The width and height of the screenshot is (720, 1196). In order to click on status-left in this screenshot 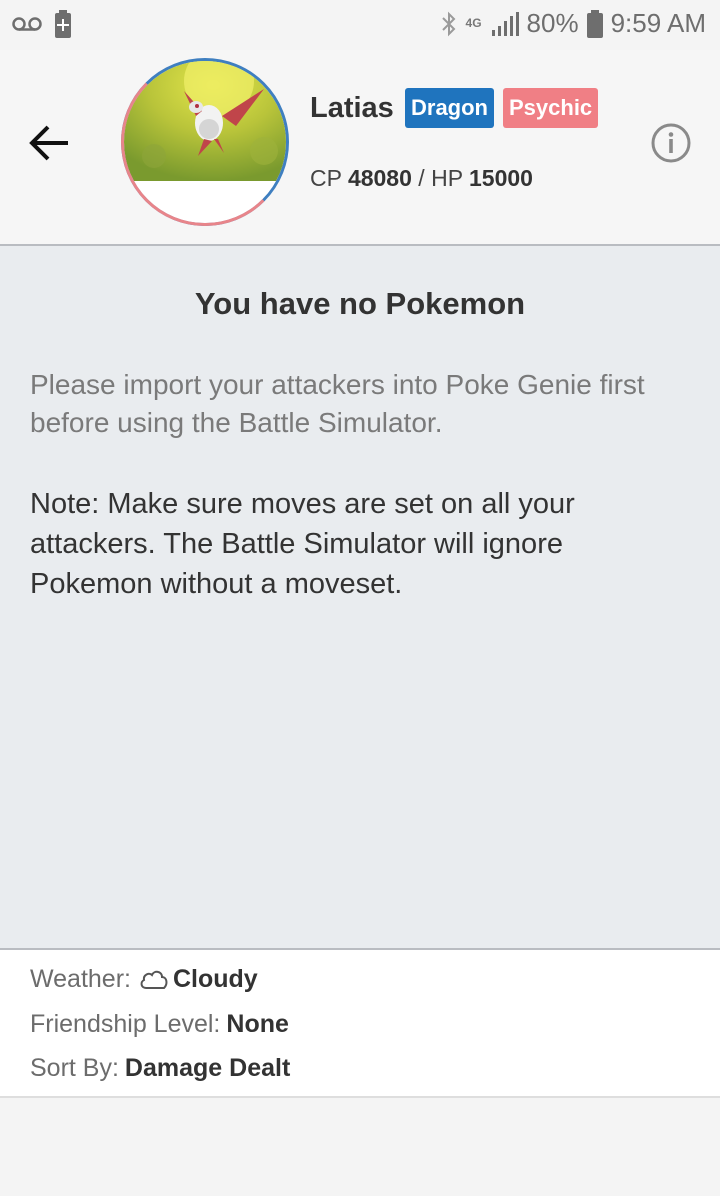, I will do `click(42, 24)`.